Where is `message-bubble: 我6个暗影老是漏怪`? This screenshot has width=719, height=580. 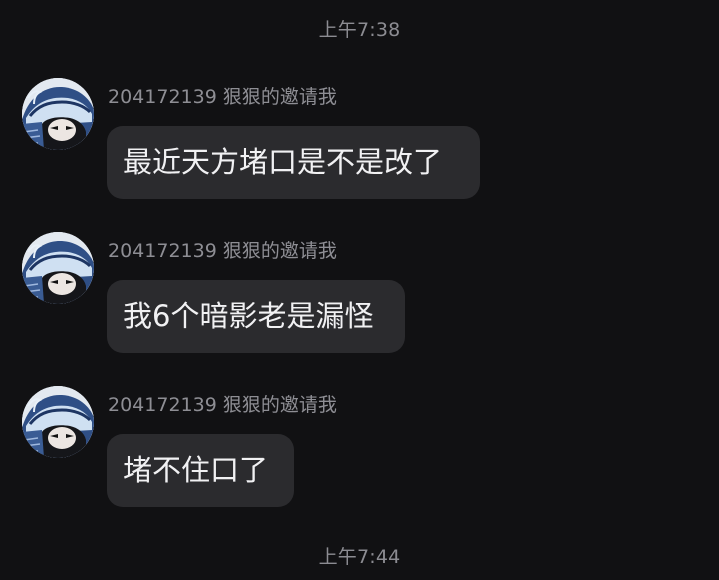
message-bubble: 我6个暗影老是漏怪 is located at coordinates (256, 316).